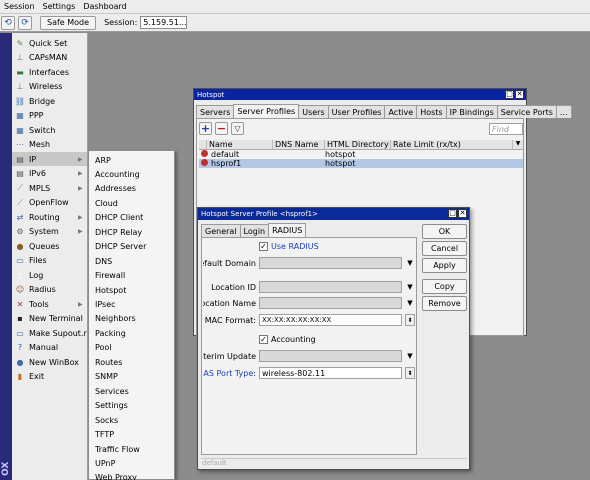  Describe the element at coordinates (49, 188) in the screenshot. I see `sidebar-item: ⟋ MPLS ▶` at that location.